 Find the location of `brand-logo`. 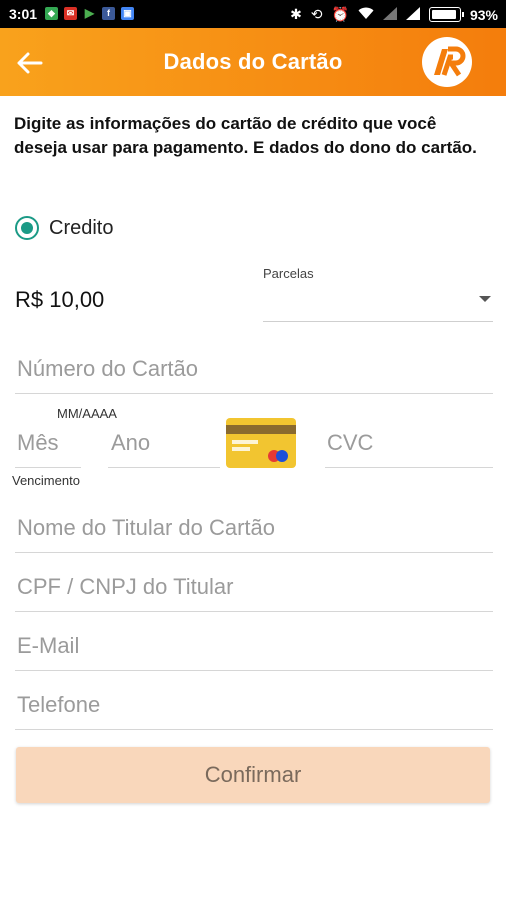

brand-logo is located at coordinates (447, 62).